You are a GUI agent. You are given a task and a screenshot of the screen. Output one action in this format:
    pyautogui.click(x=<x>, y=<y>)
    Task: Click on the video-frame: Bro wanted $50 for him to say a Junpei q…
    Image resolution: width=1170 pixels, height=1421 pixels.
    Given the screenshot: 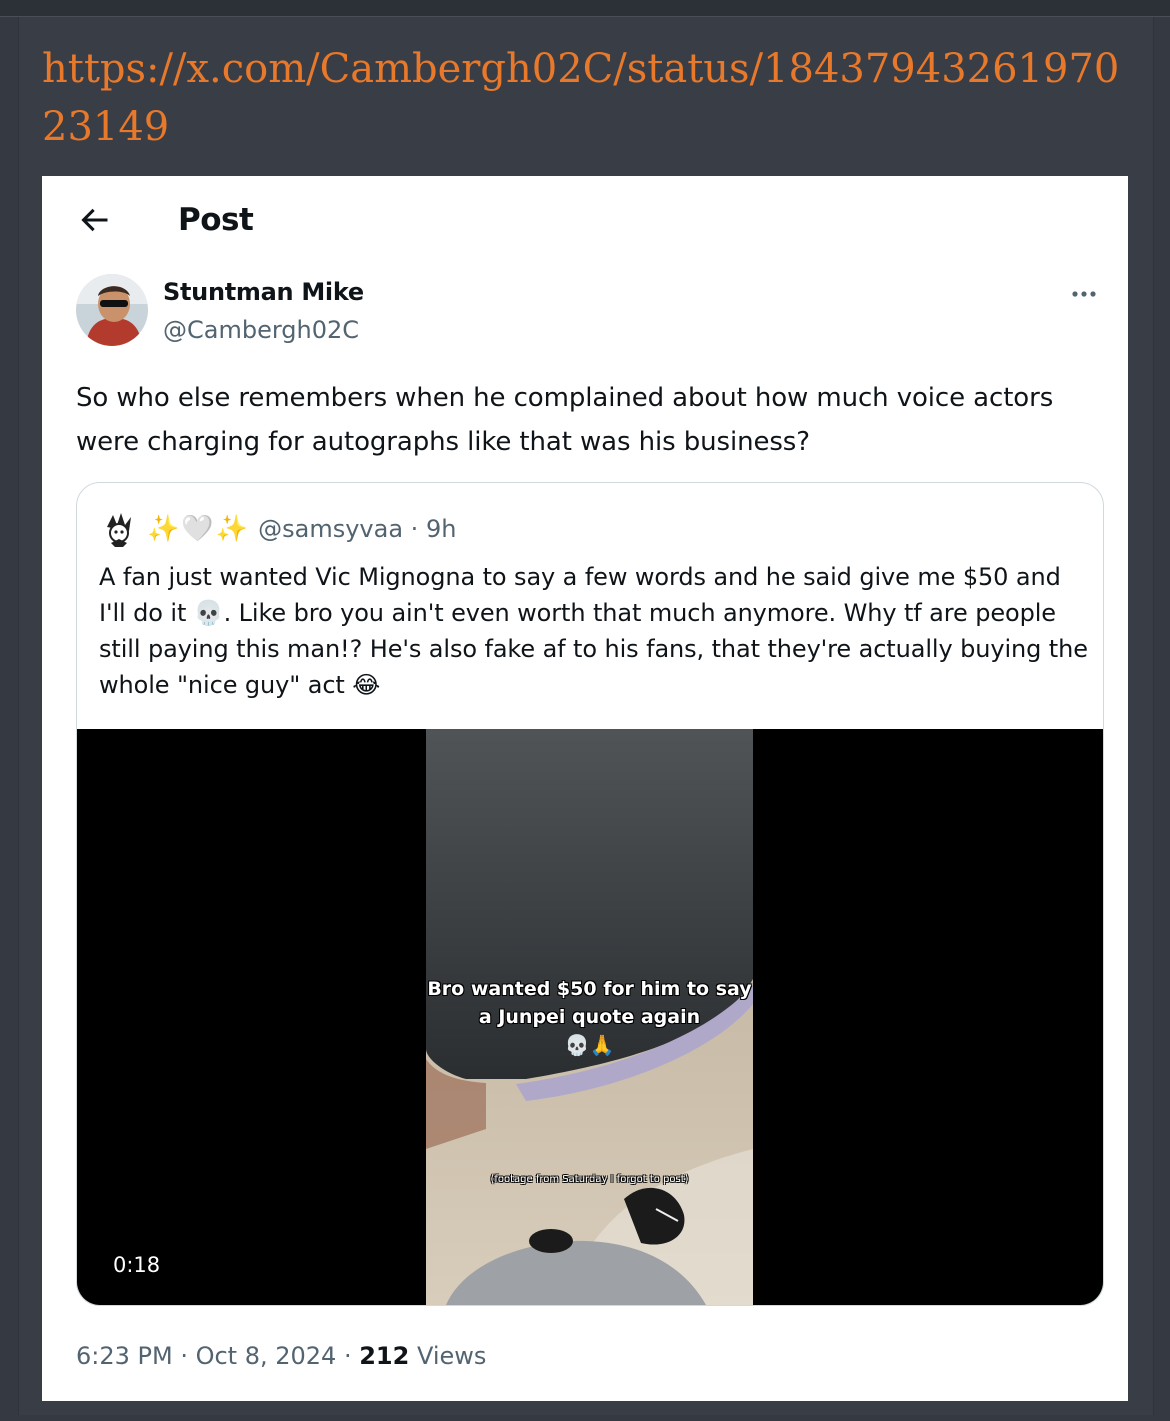 What is the action you would take?
    pyautogui.click(x=589, y=1017)
    